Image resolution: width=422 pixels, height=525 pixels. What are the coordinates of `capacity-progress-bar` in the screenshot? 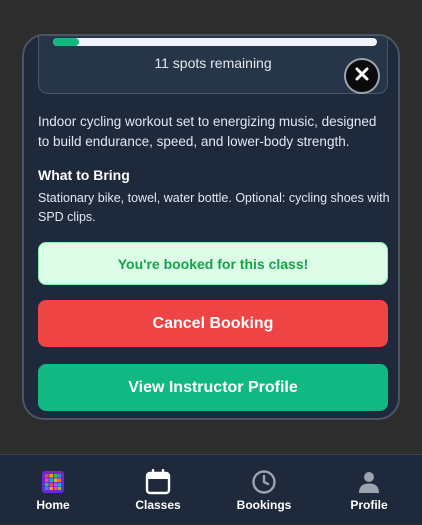 It's located at (215, 42).